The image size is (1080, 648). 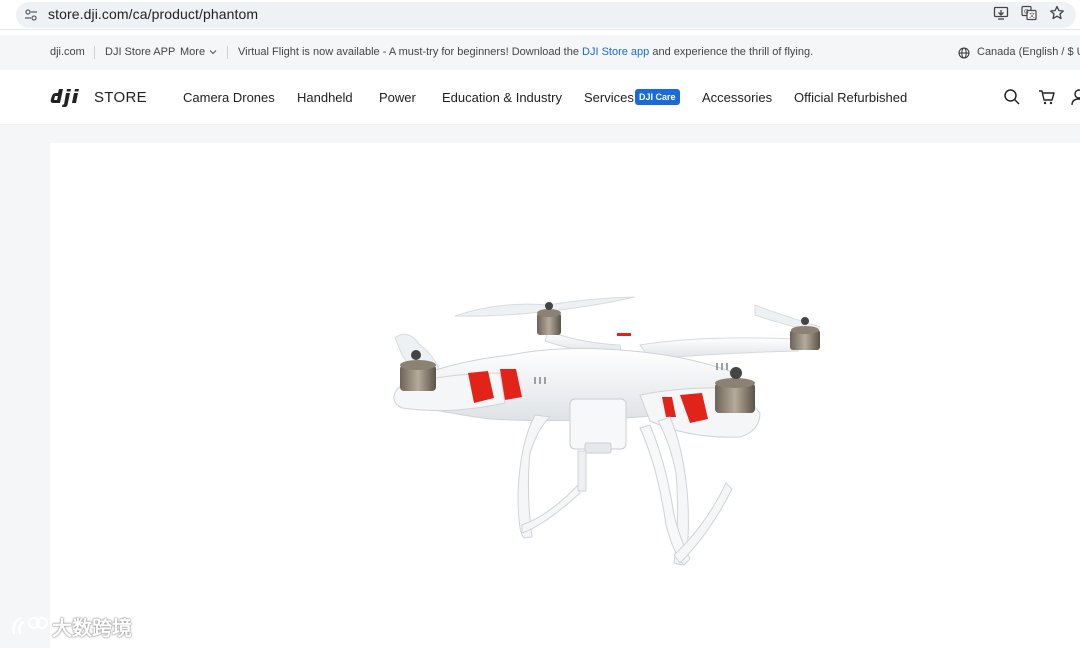 What do you see at coordinates (120, 97) in the screenshot?
I see `store-label: STORE` at bounding box center [120, 97].